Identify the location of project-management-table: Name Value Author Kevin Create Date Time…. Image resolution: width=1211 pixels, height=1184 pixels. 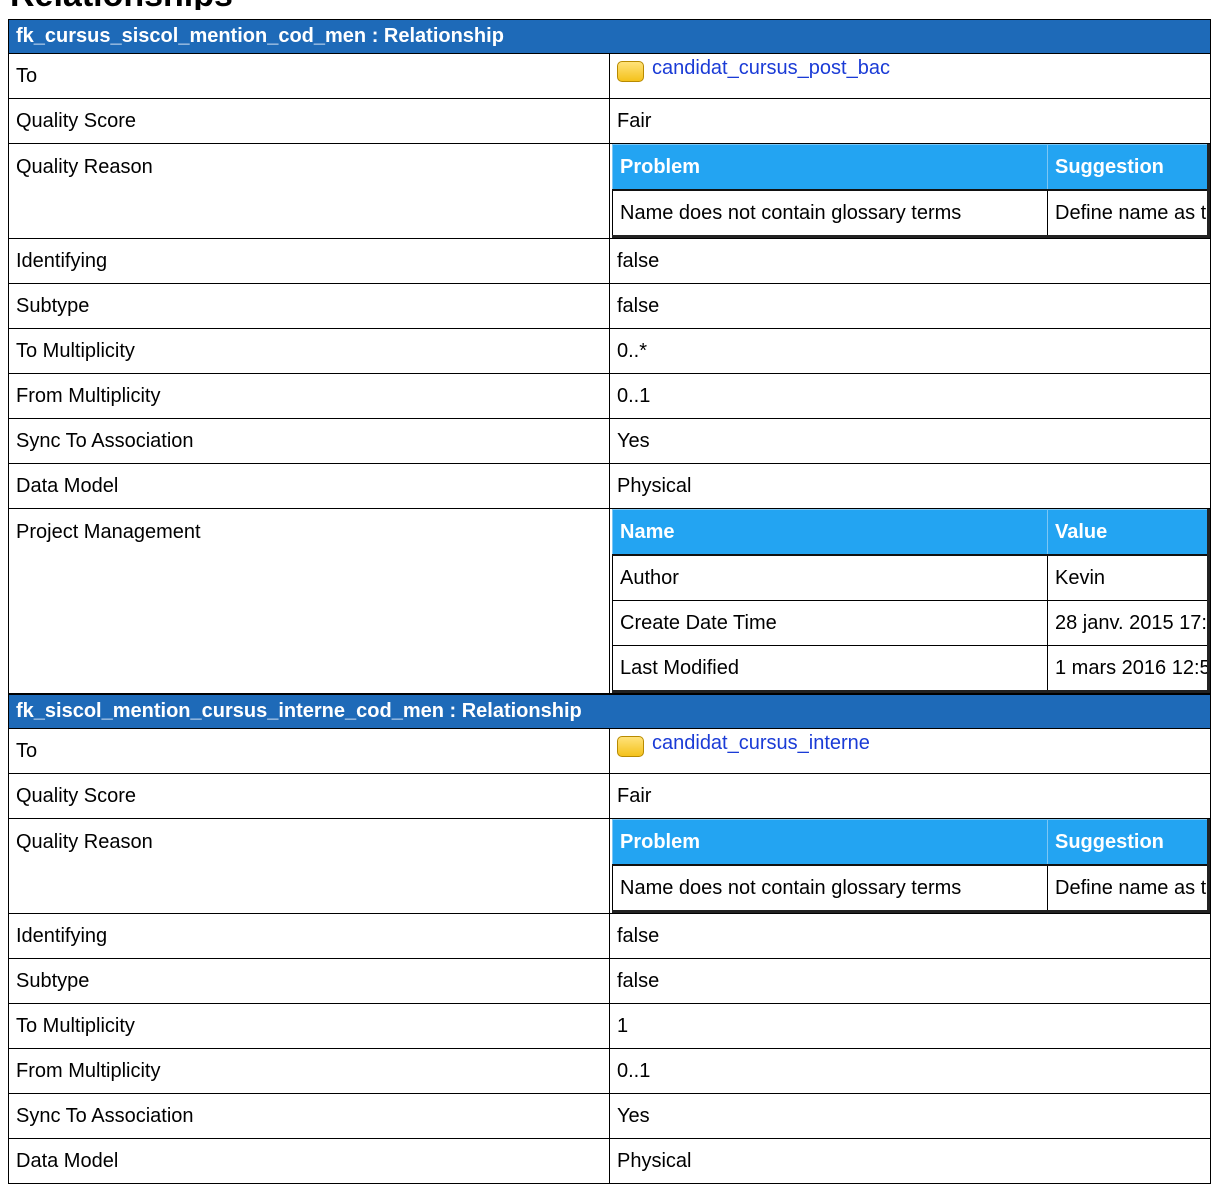
(911, 601).